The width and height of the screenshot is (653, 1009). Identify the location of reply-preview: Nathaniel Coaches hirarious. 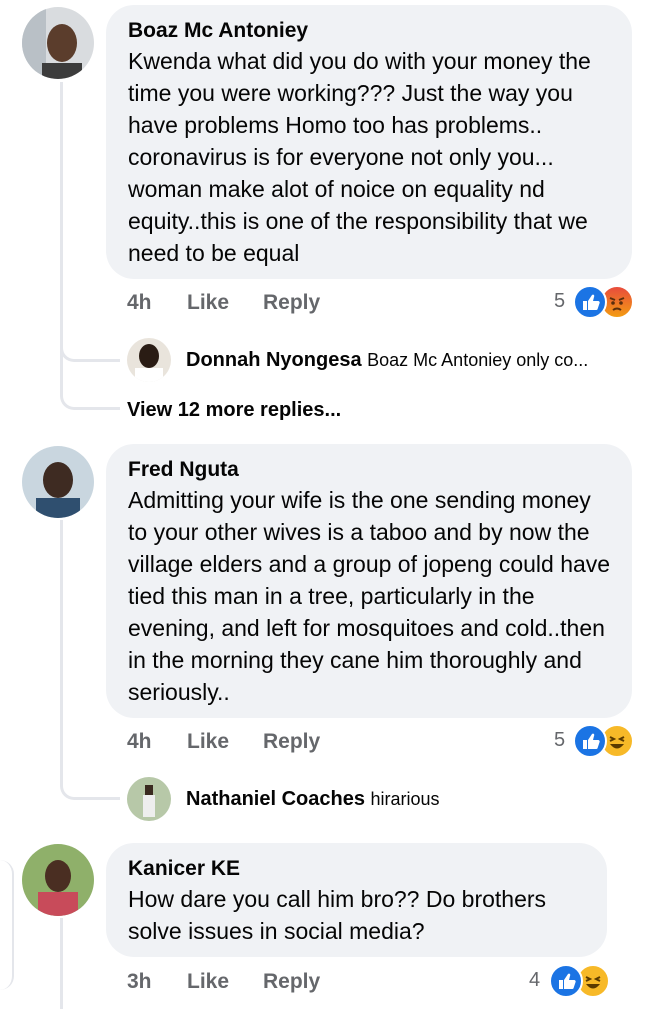
(313, 799).